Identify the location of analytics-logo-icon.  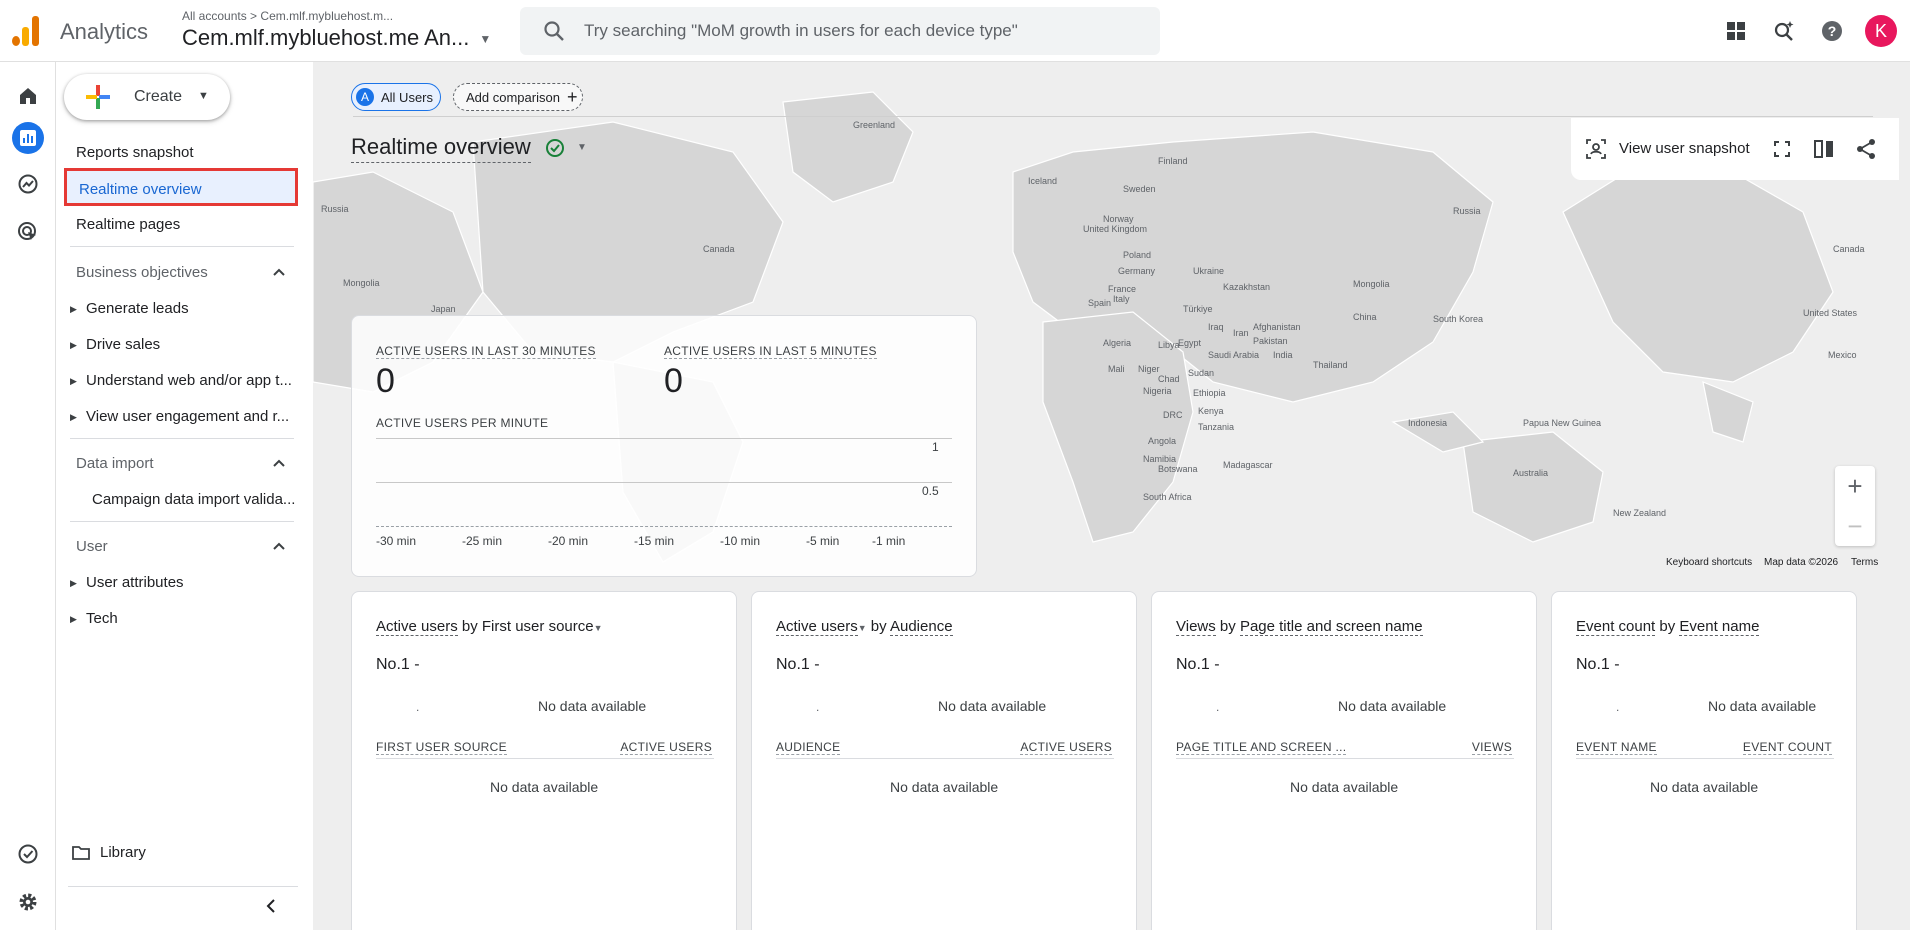
(27, 31).